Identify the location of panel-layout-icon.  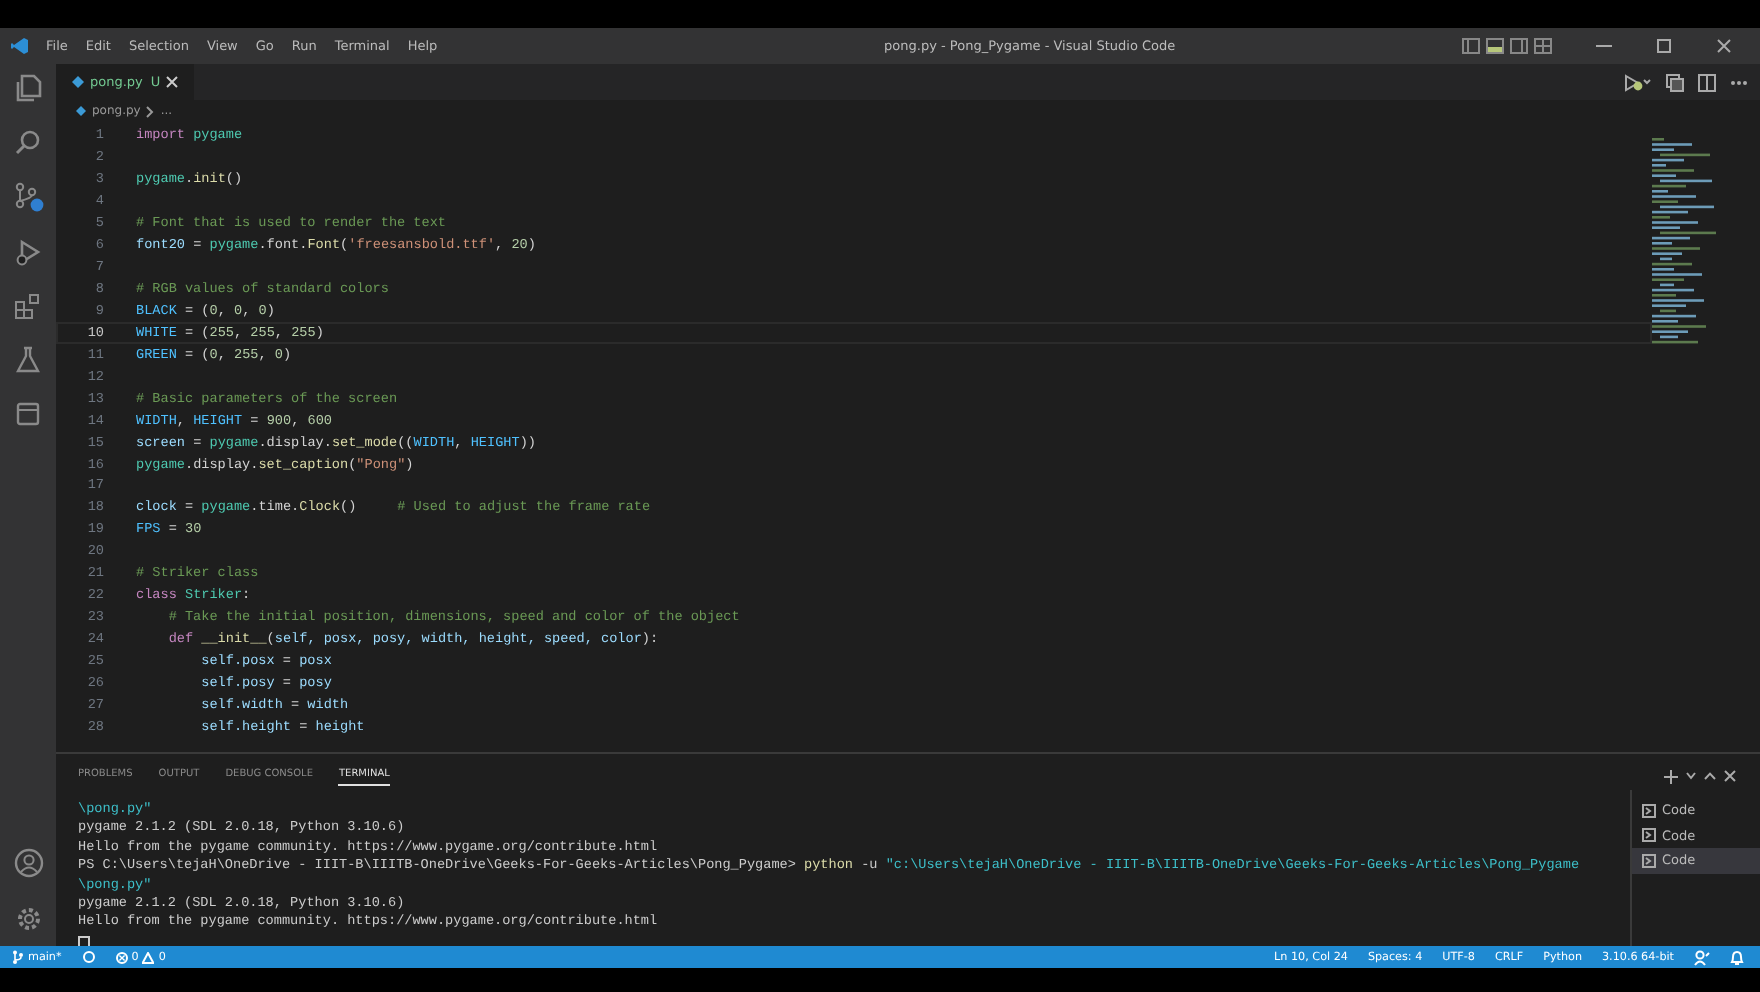
(1495, 46).